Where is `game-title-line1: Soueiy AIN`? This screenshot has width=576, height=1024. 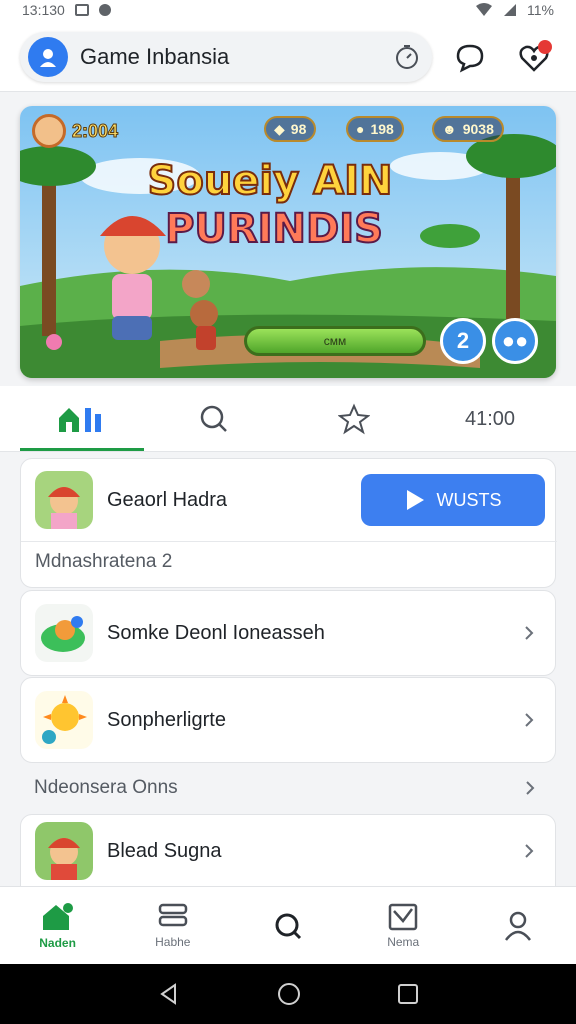
game-title-line1: Soueiy AIN is located at coordinates (270, 181).